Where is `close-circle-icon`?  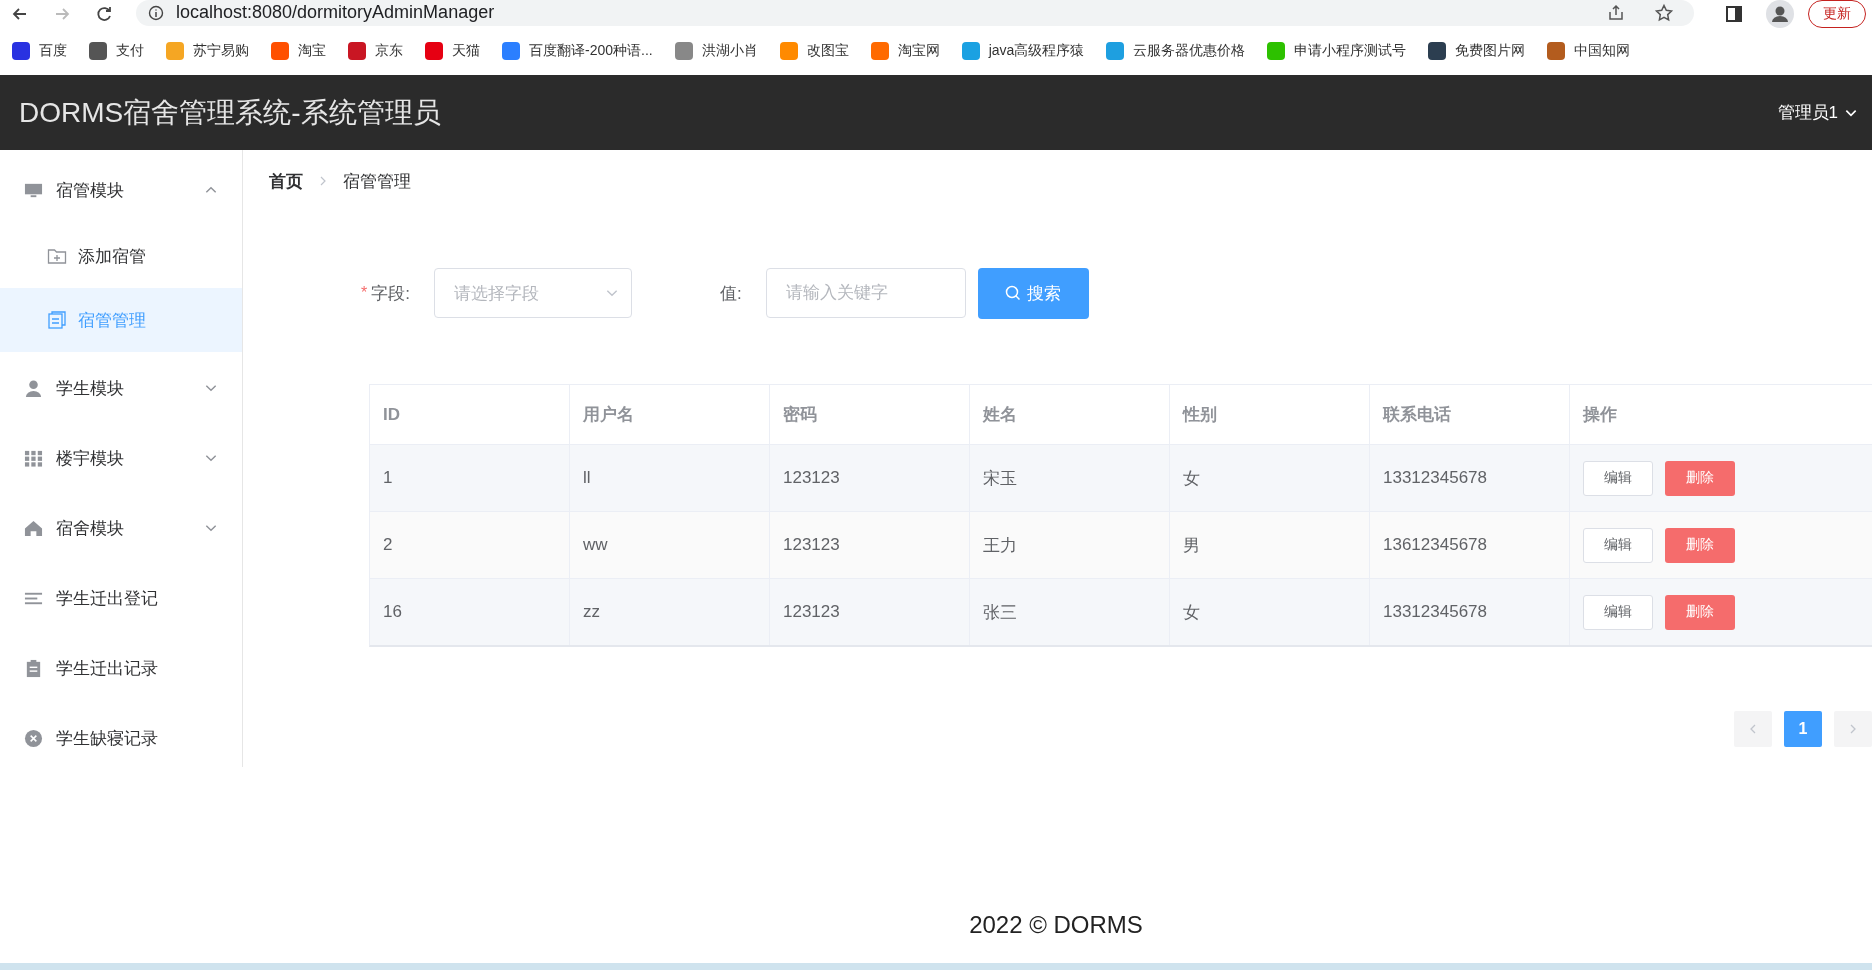 close-circle-icon is located at coordinates (33, 738).